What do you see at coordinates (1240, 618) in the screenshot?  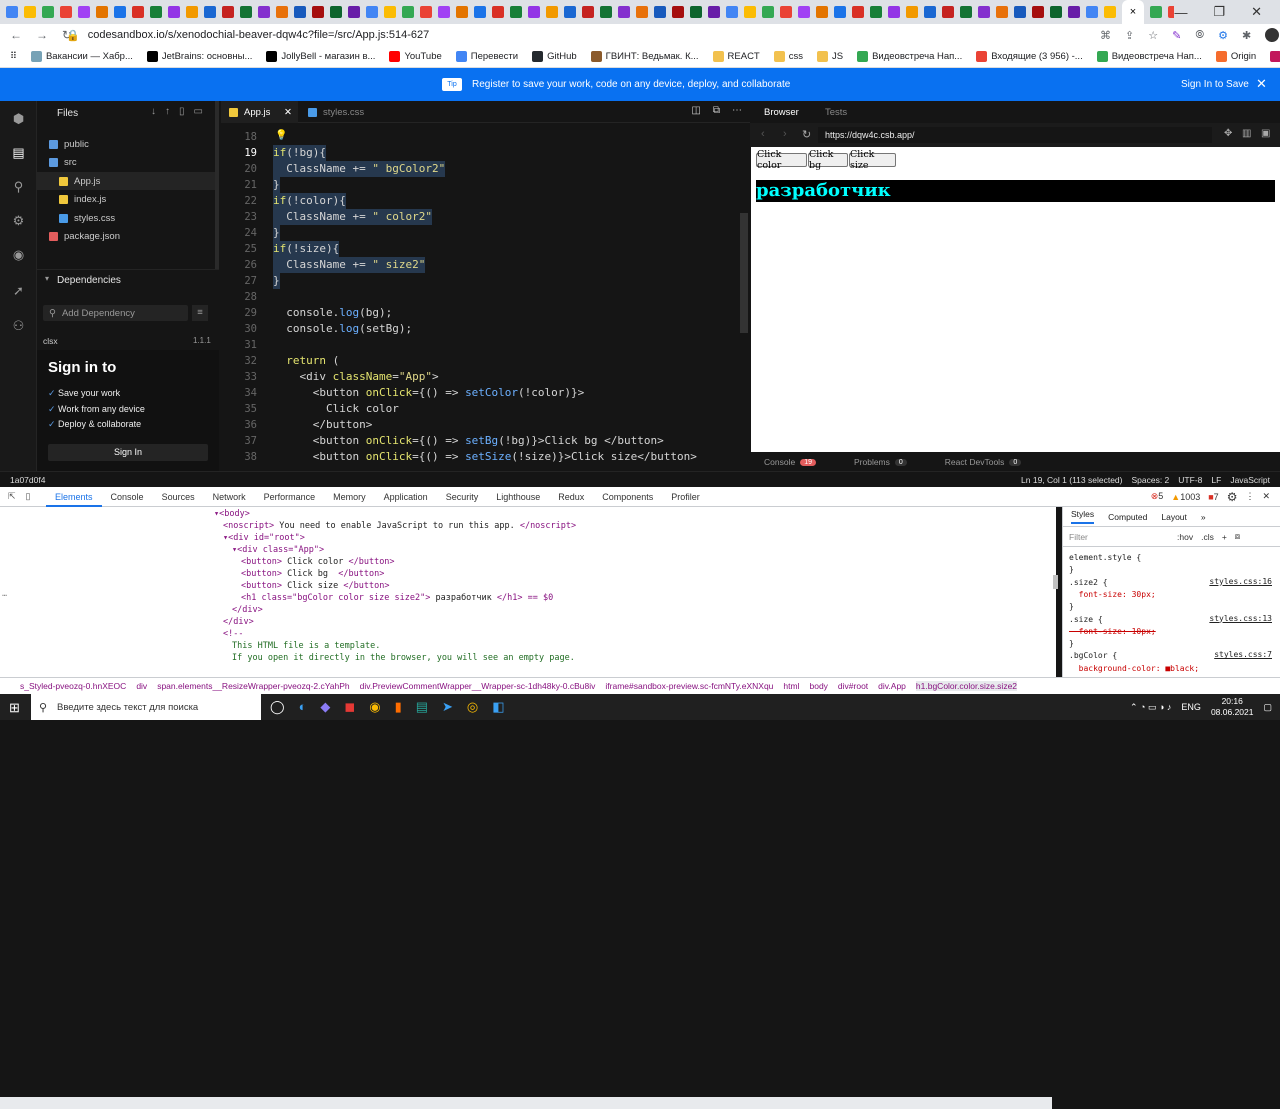 I see `style-source-link: styles.css:13` at bounding box center [1240, 618].